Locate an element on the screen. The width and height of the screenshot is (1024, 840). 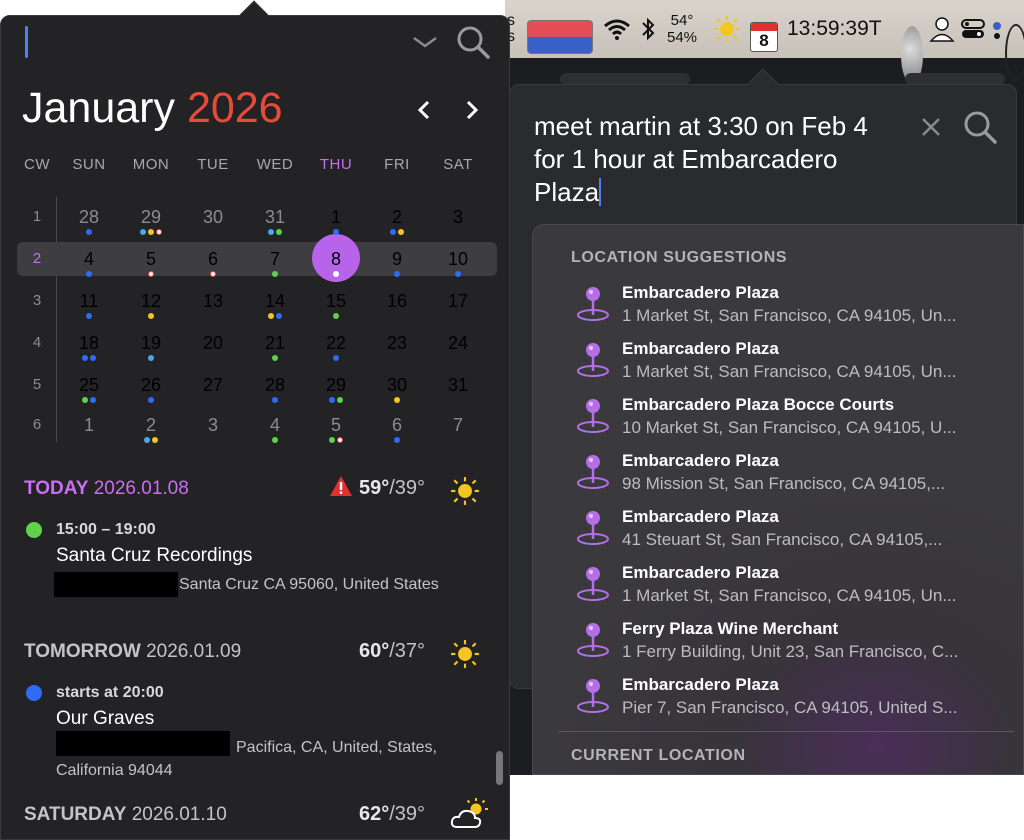
wifi-icon is located at coordinates (617, 29).